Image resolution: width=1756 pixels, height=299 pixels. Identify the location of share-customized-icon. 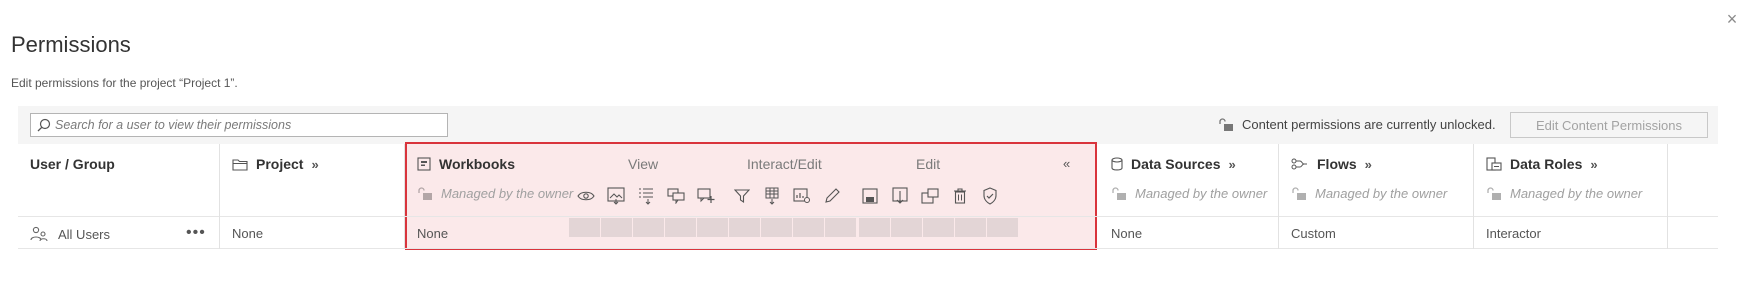
(802, 196).